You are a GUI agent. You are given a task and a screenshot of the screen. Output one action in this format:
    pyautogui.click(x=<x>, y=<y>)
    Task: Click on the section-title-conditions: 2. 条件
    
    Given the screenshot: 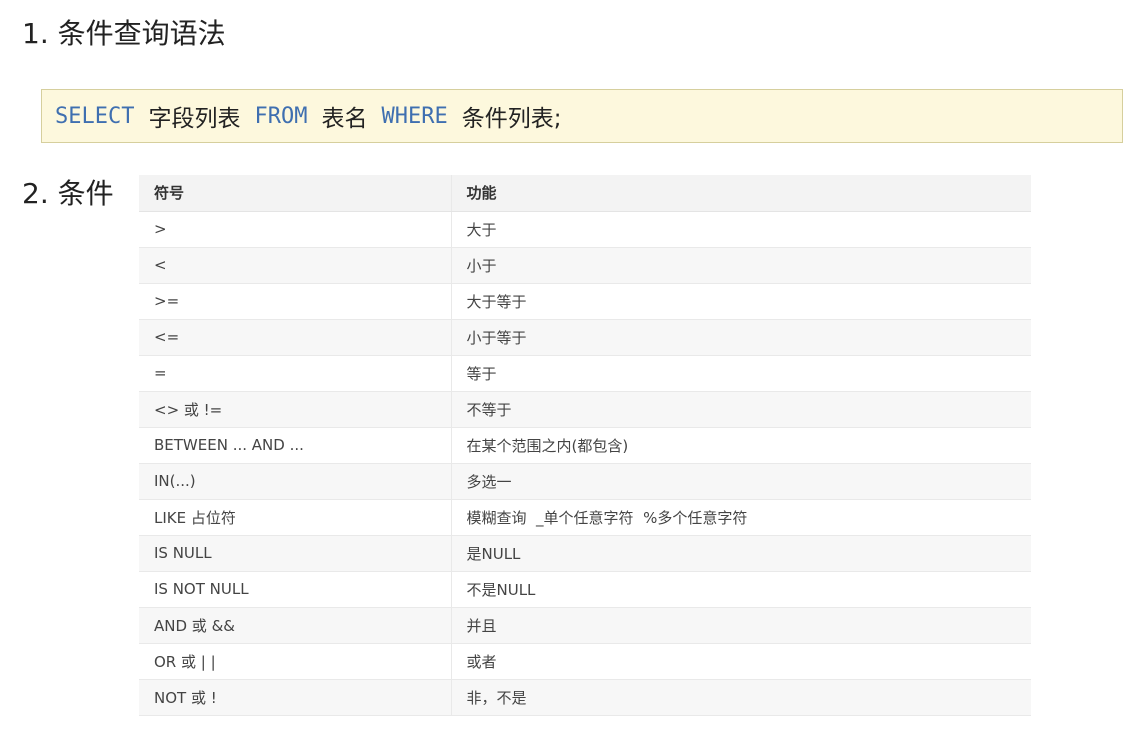 What is the action you would take?
    pyautogui.click(x=68, y=193)
    